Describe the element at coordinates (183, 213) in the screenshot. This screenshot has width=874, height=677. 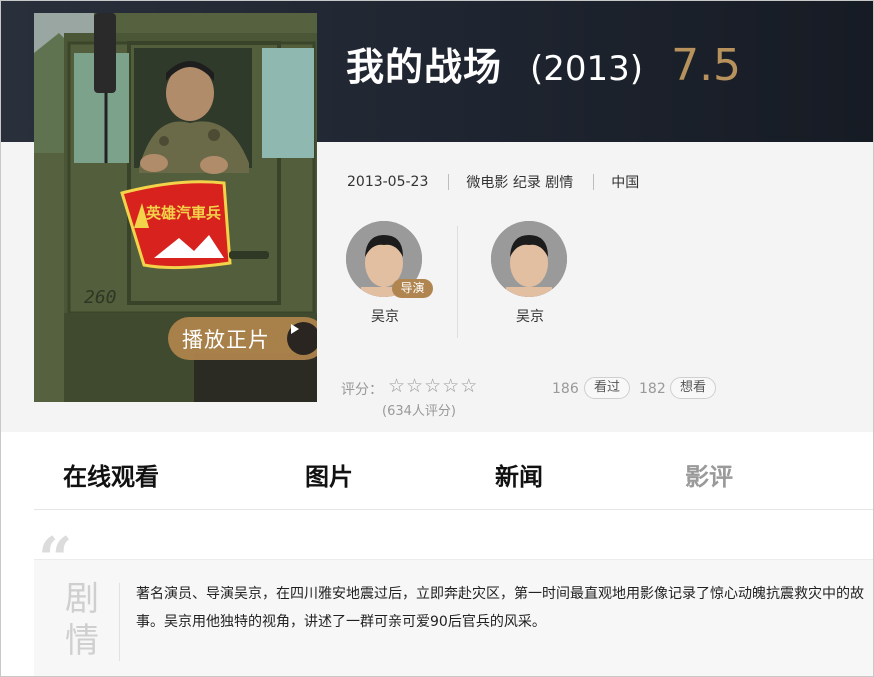
I see `poster-patch-text: 英雄汽車兵` at that location.